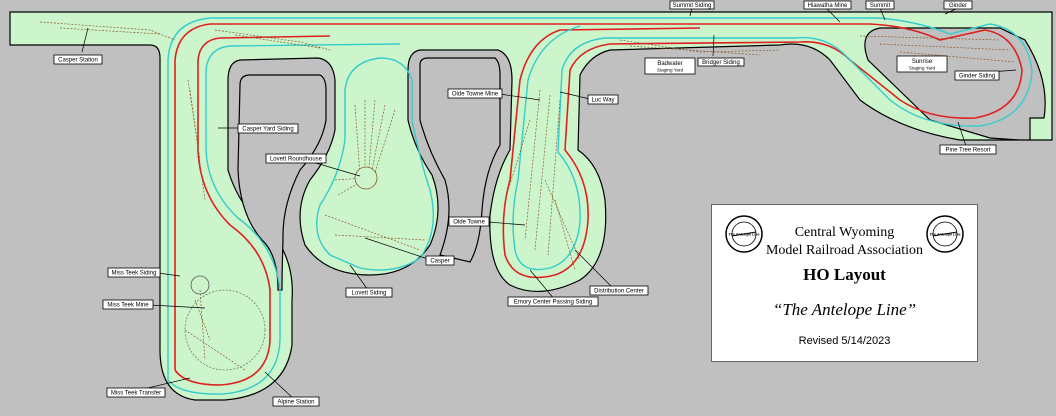 This screenshot has height=416, width=1056. I want to click on label-badwater: BadwaterStaging Yard, so click(670, 66).